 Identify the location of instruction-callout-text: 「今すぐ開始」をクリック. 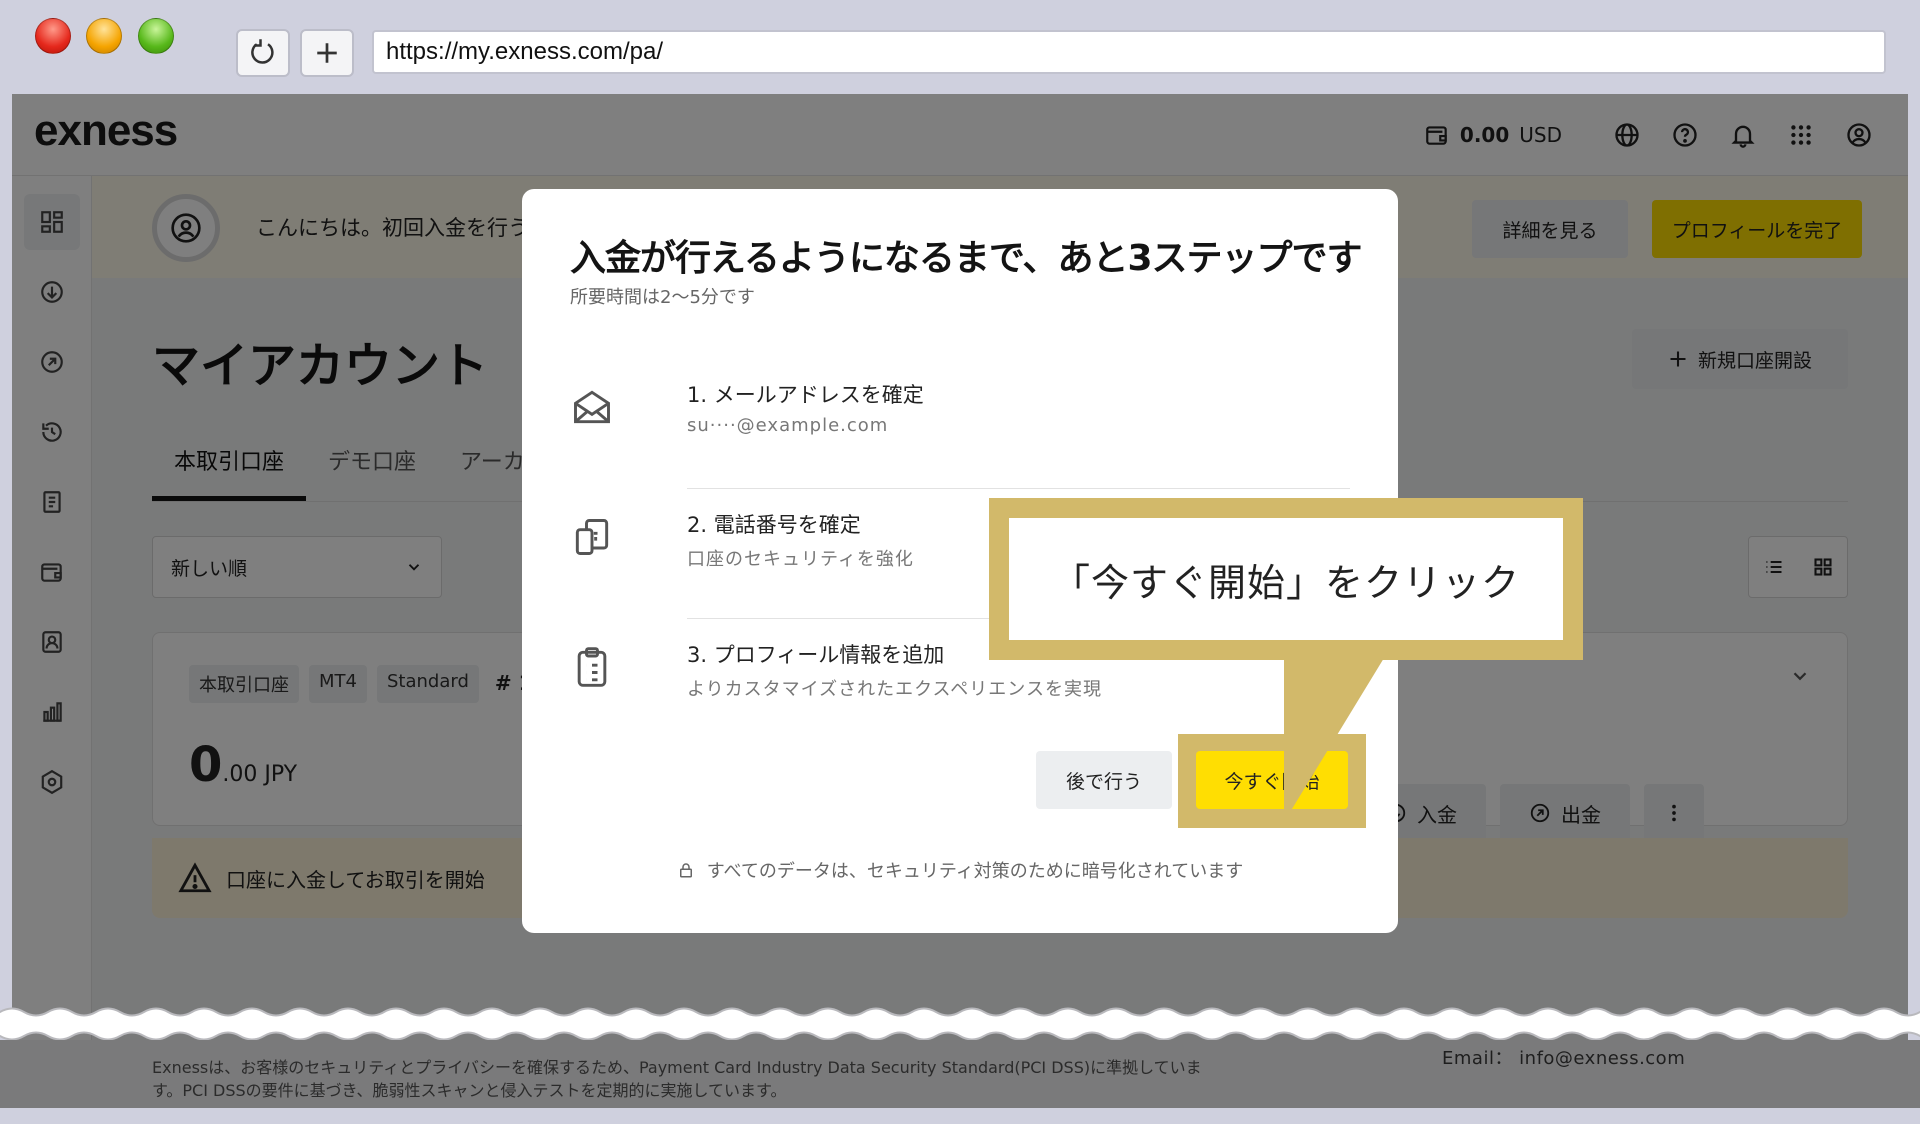
(1286, 579).